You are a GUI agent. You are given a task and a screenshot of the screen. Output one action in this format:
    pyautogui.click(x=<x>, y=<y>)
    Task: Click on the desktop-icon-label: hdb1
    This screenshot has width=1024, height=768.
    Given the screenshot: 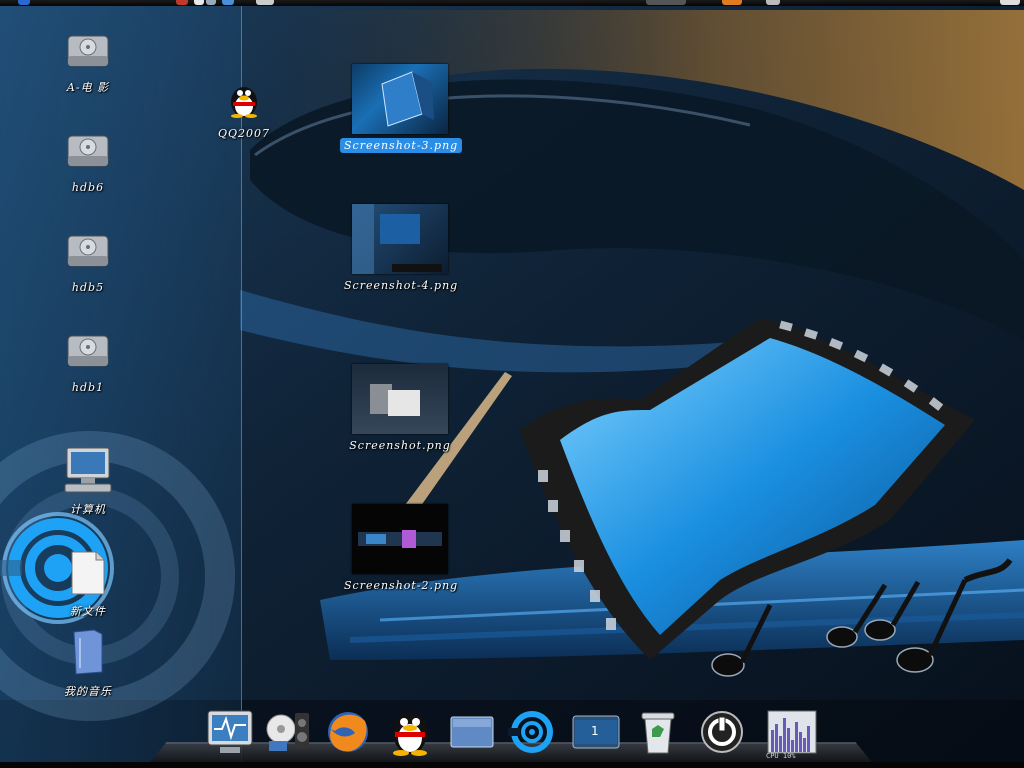 What is the action you would take?
    pyautogui.click(x=88, y=387)
    